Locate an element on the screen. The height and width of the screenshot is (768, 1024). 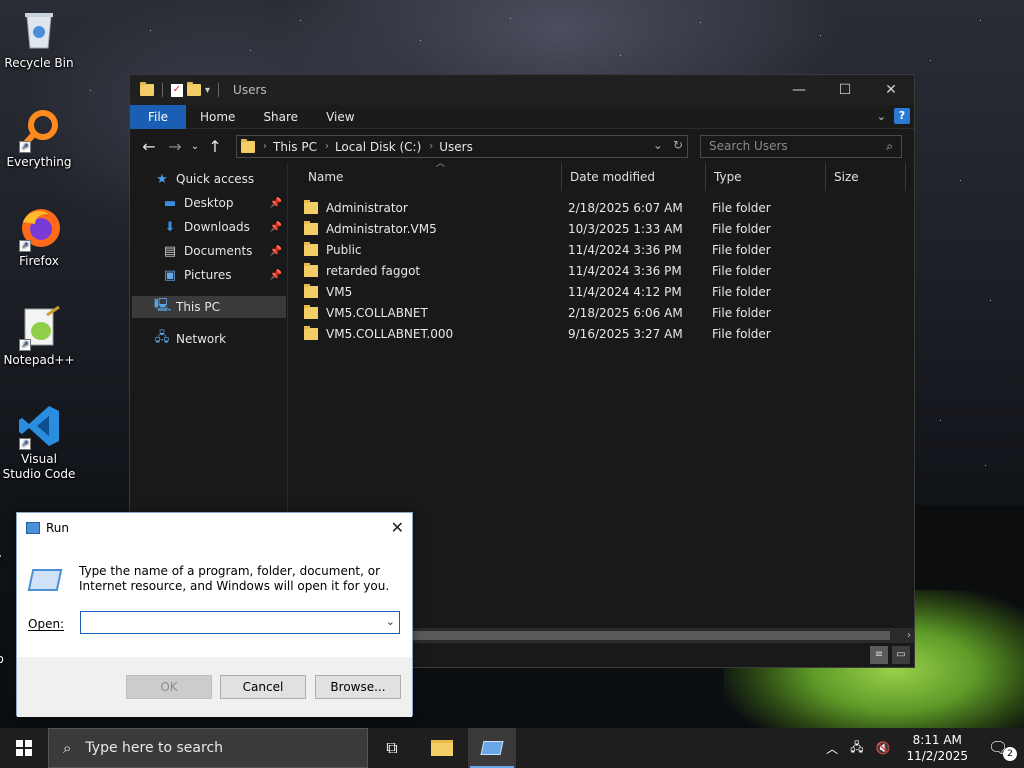
nav-label: Desktop is located at coordinates (209, 203).